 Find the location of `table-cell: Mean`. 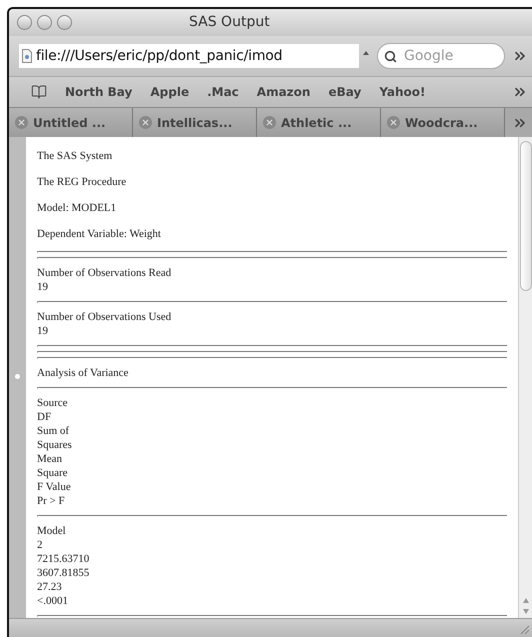

table-cell: Mean is located at coordinates (49, 459).